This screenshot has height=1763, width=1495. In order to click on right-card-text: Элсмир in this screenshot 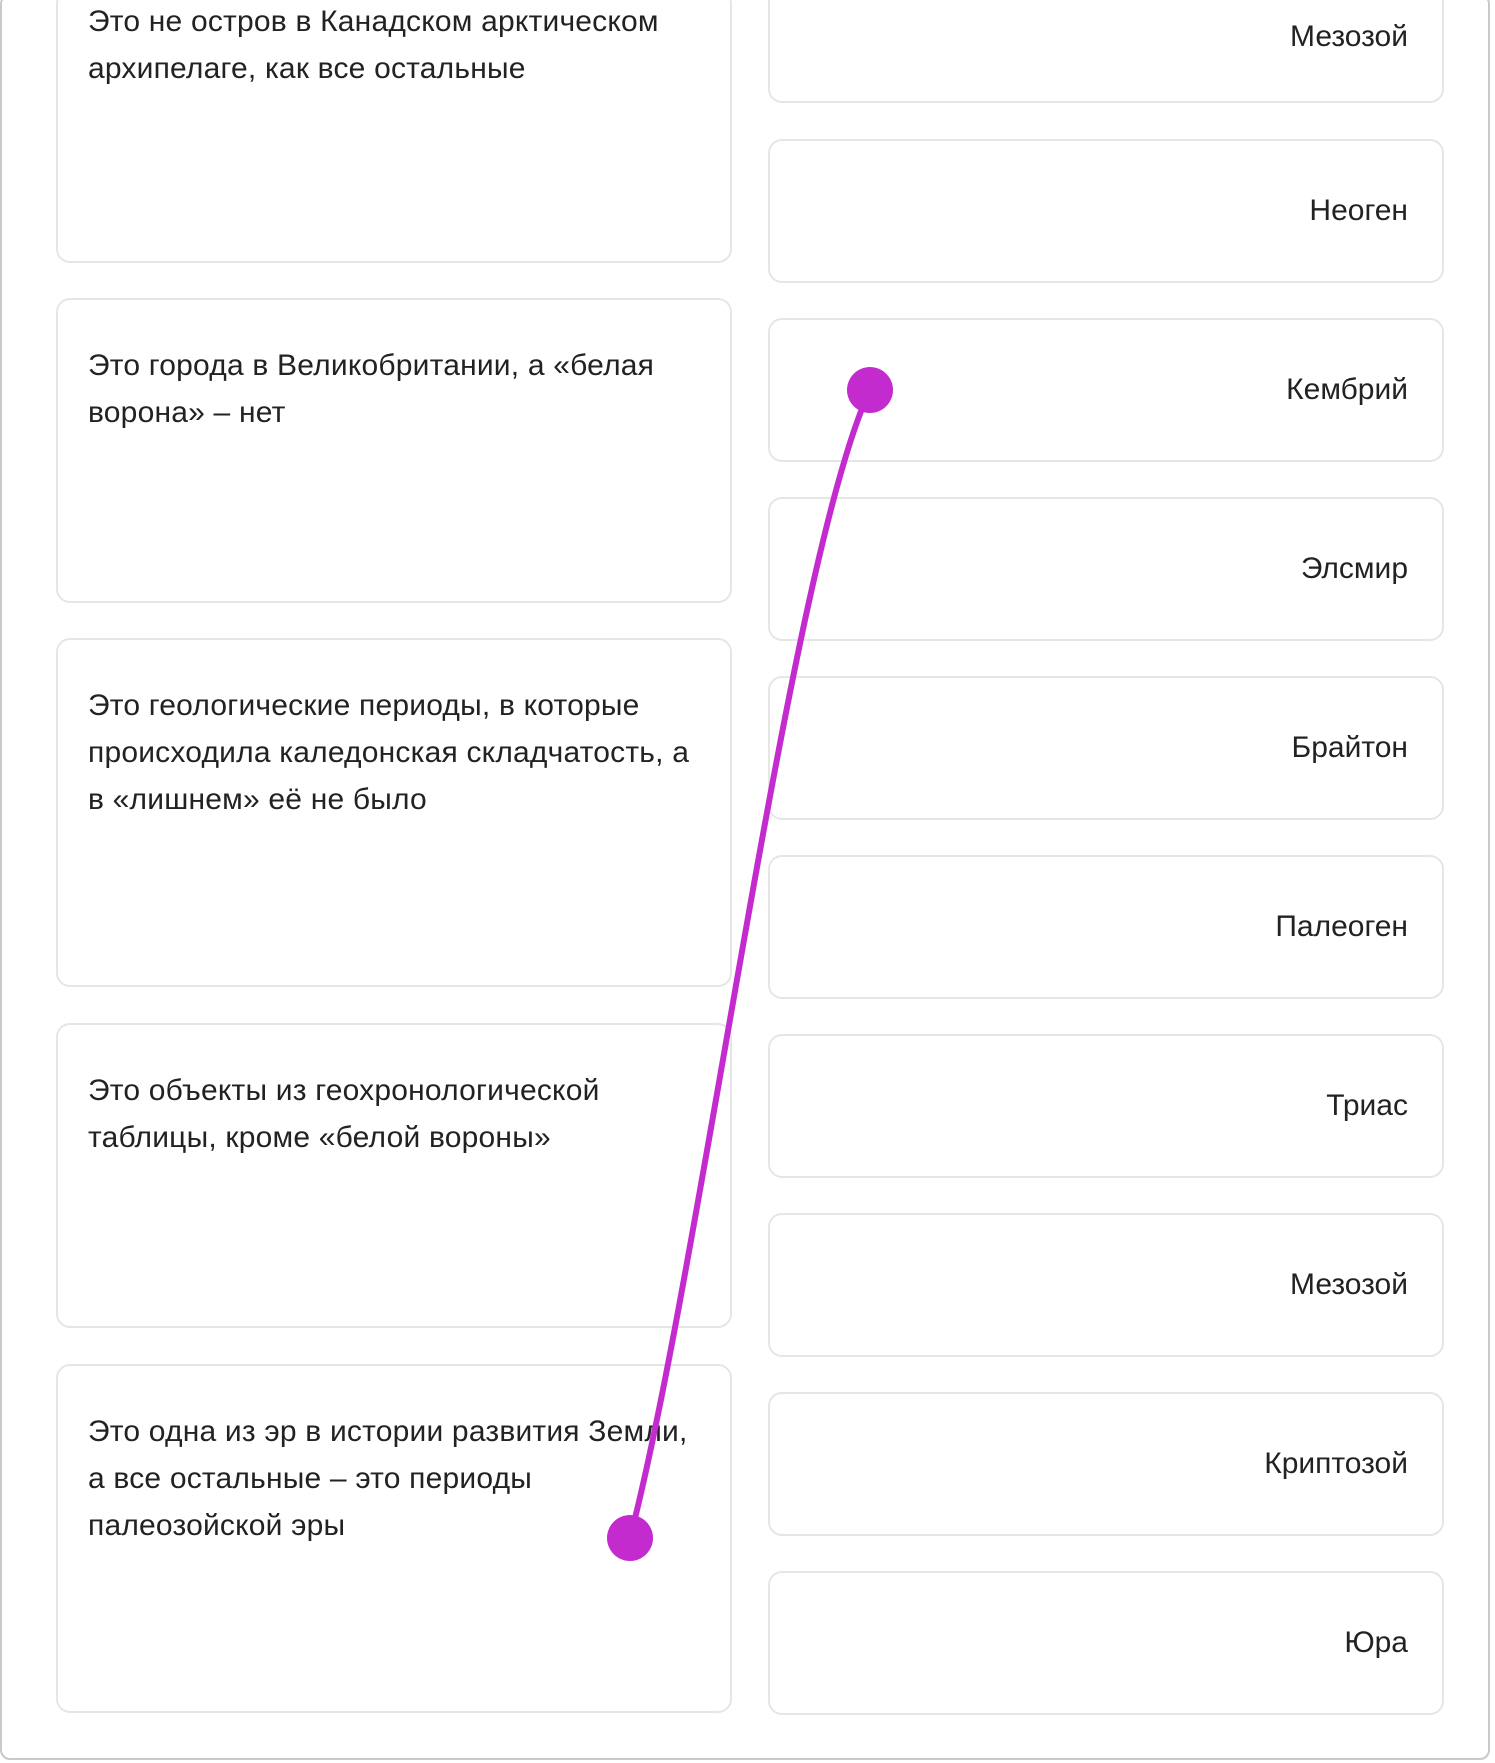, I will do `click(1354, 568)`.